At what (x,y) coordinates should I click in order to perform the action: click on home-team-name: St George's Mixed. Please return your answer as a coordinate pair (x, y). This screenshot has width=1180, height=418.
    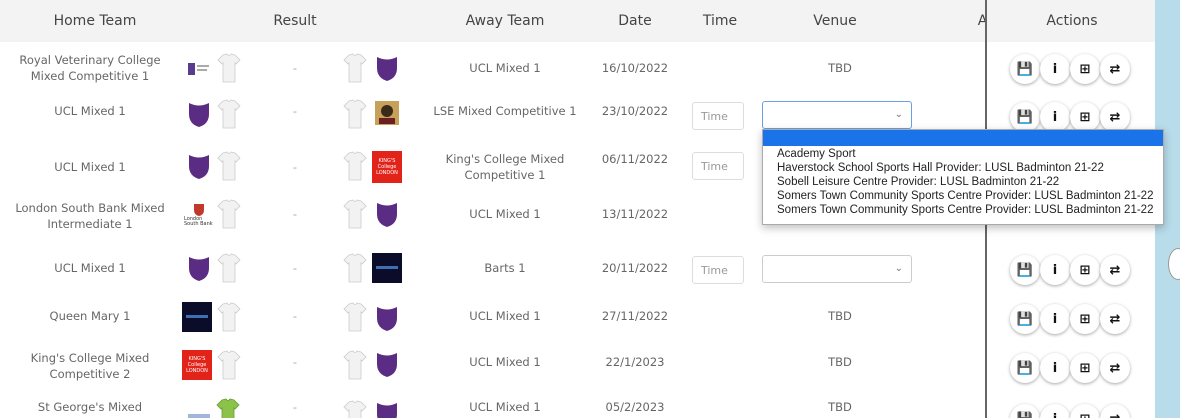
    Looking at the image, I should click on (90, 407).